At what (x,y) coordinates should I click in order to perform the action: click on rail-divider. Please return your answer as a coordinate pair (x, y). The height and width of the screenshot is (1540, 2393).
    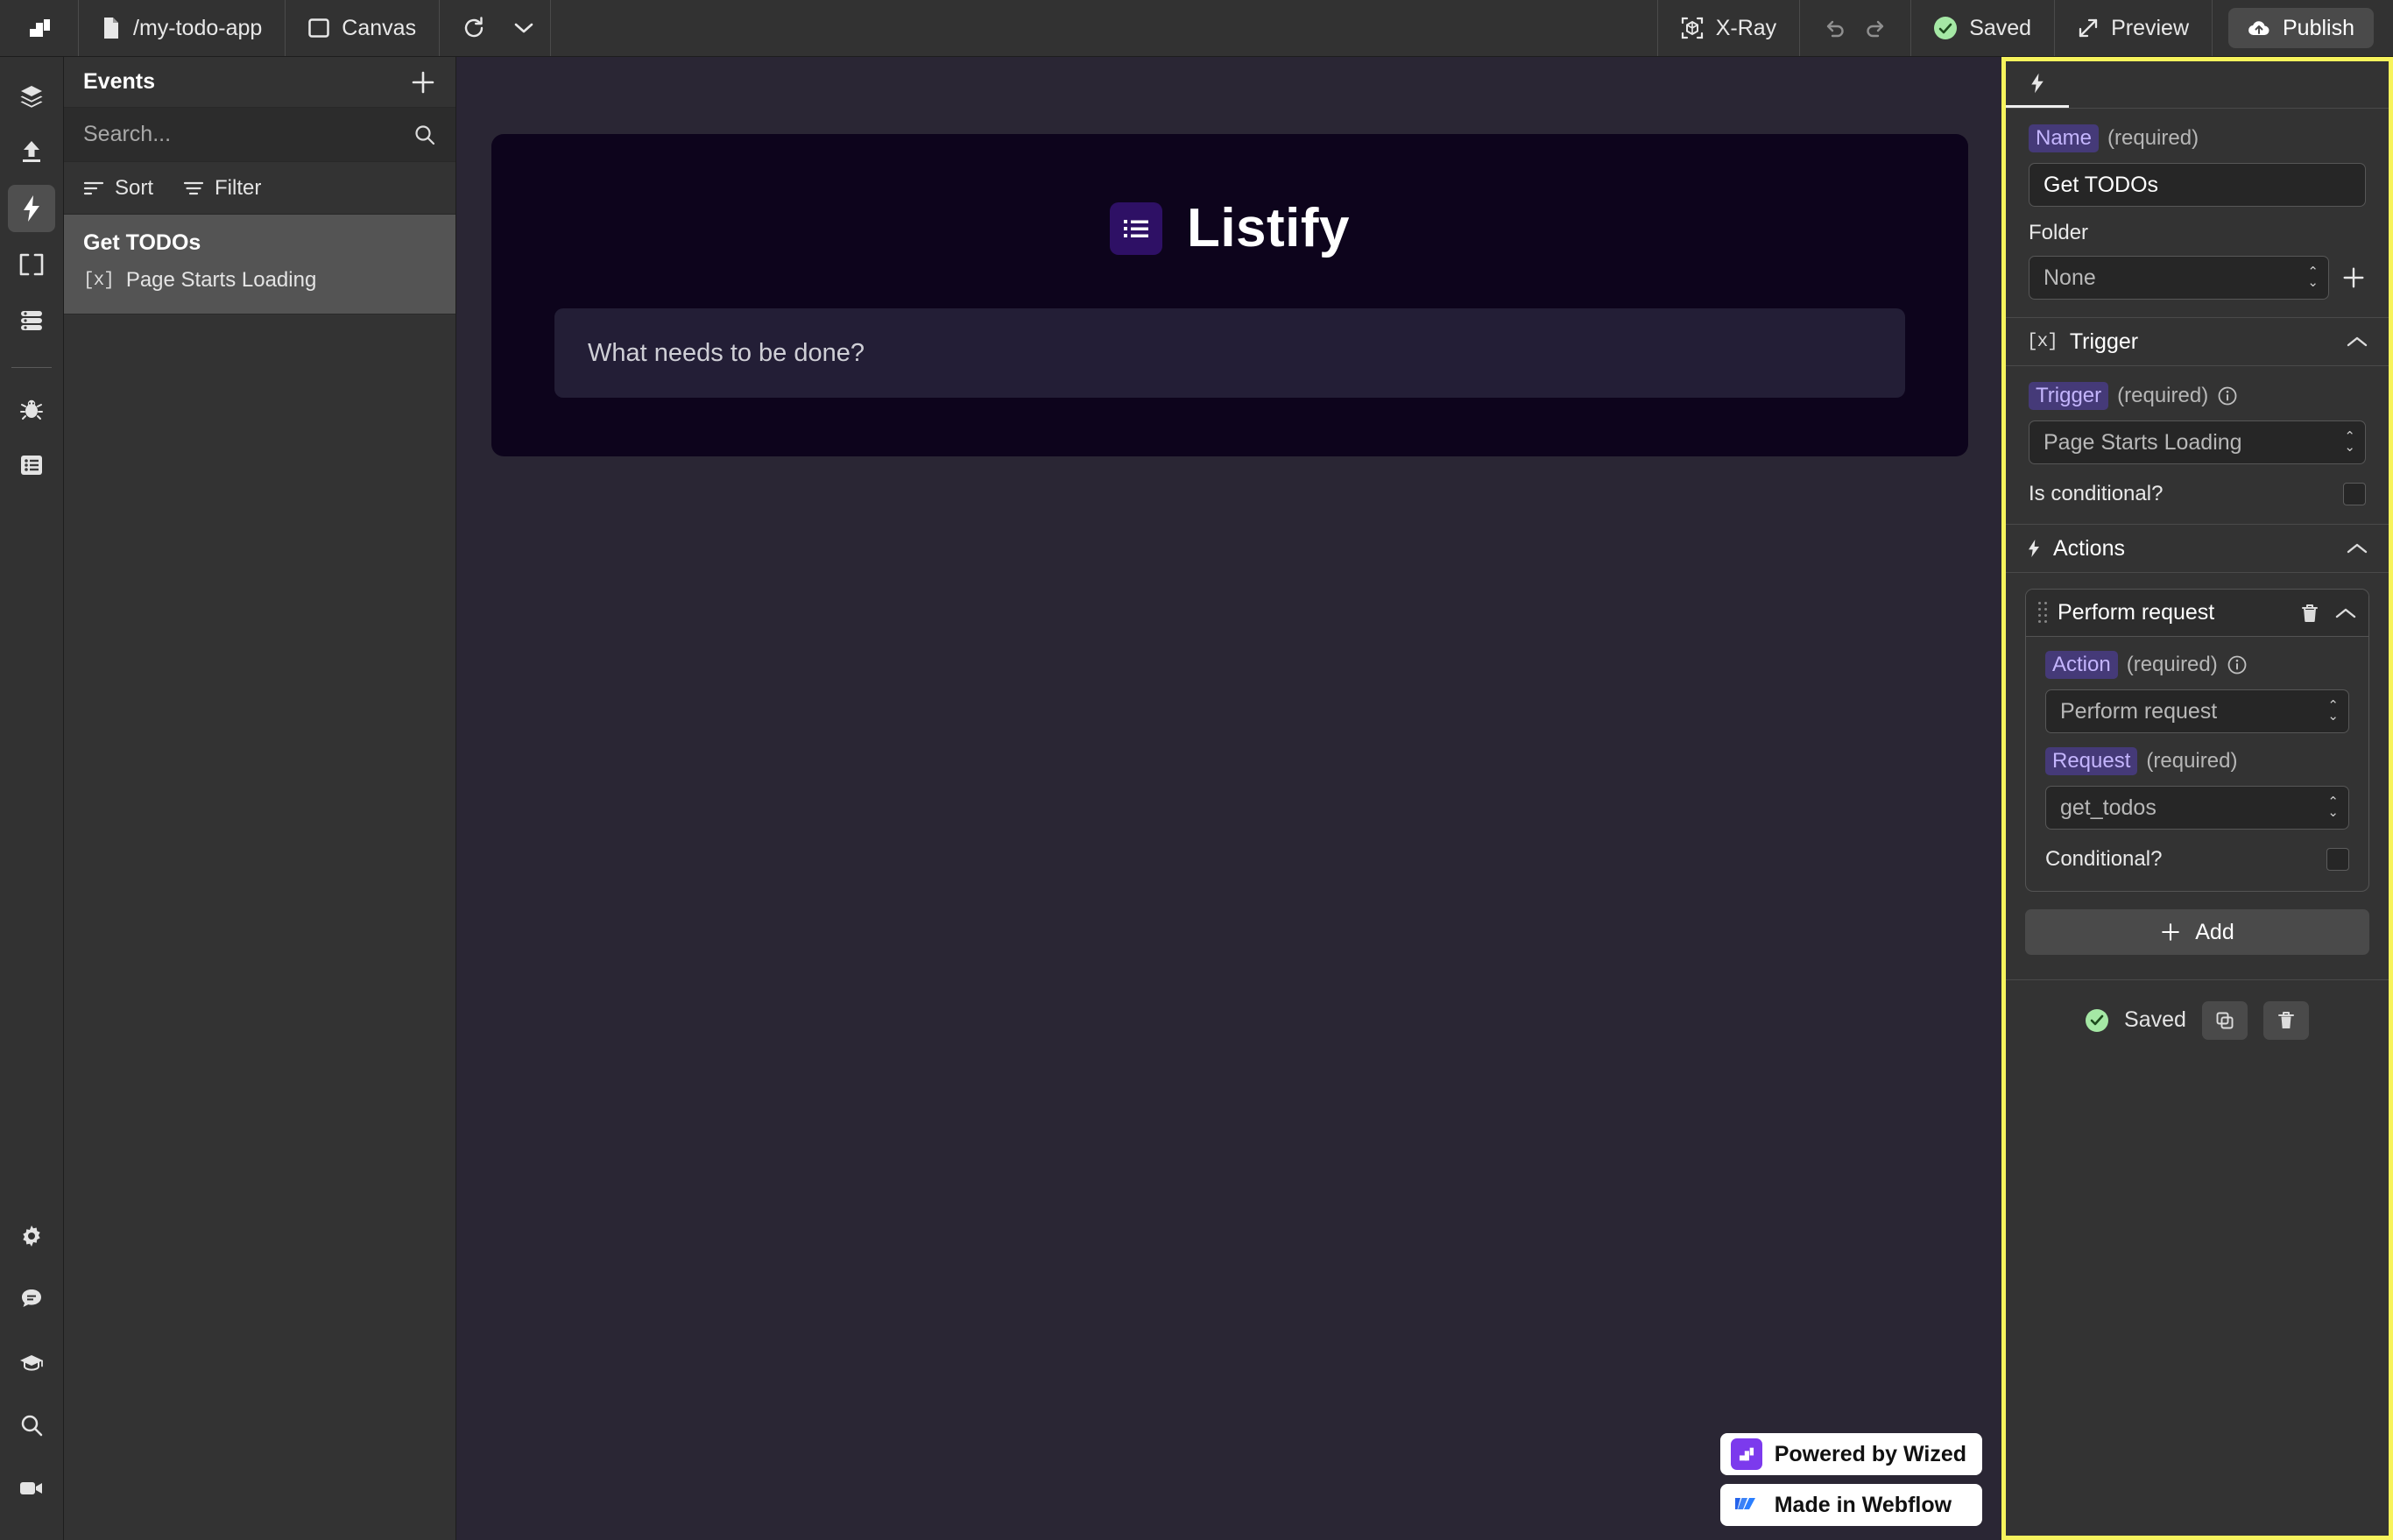
    Looking at the image, I should click on (31, 368).